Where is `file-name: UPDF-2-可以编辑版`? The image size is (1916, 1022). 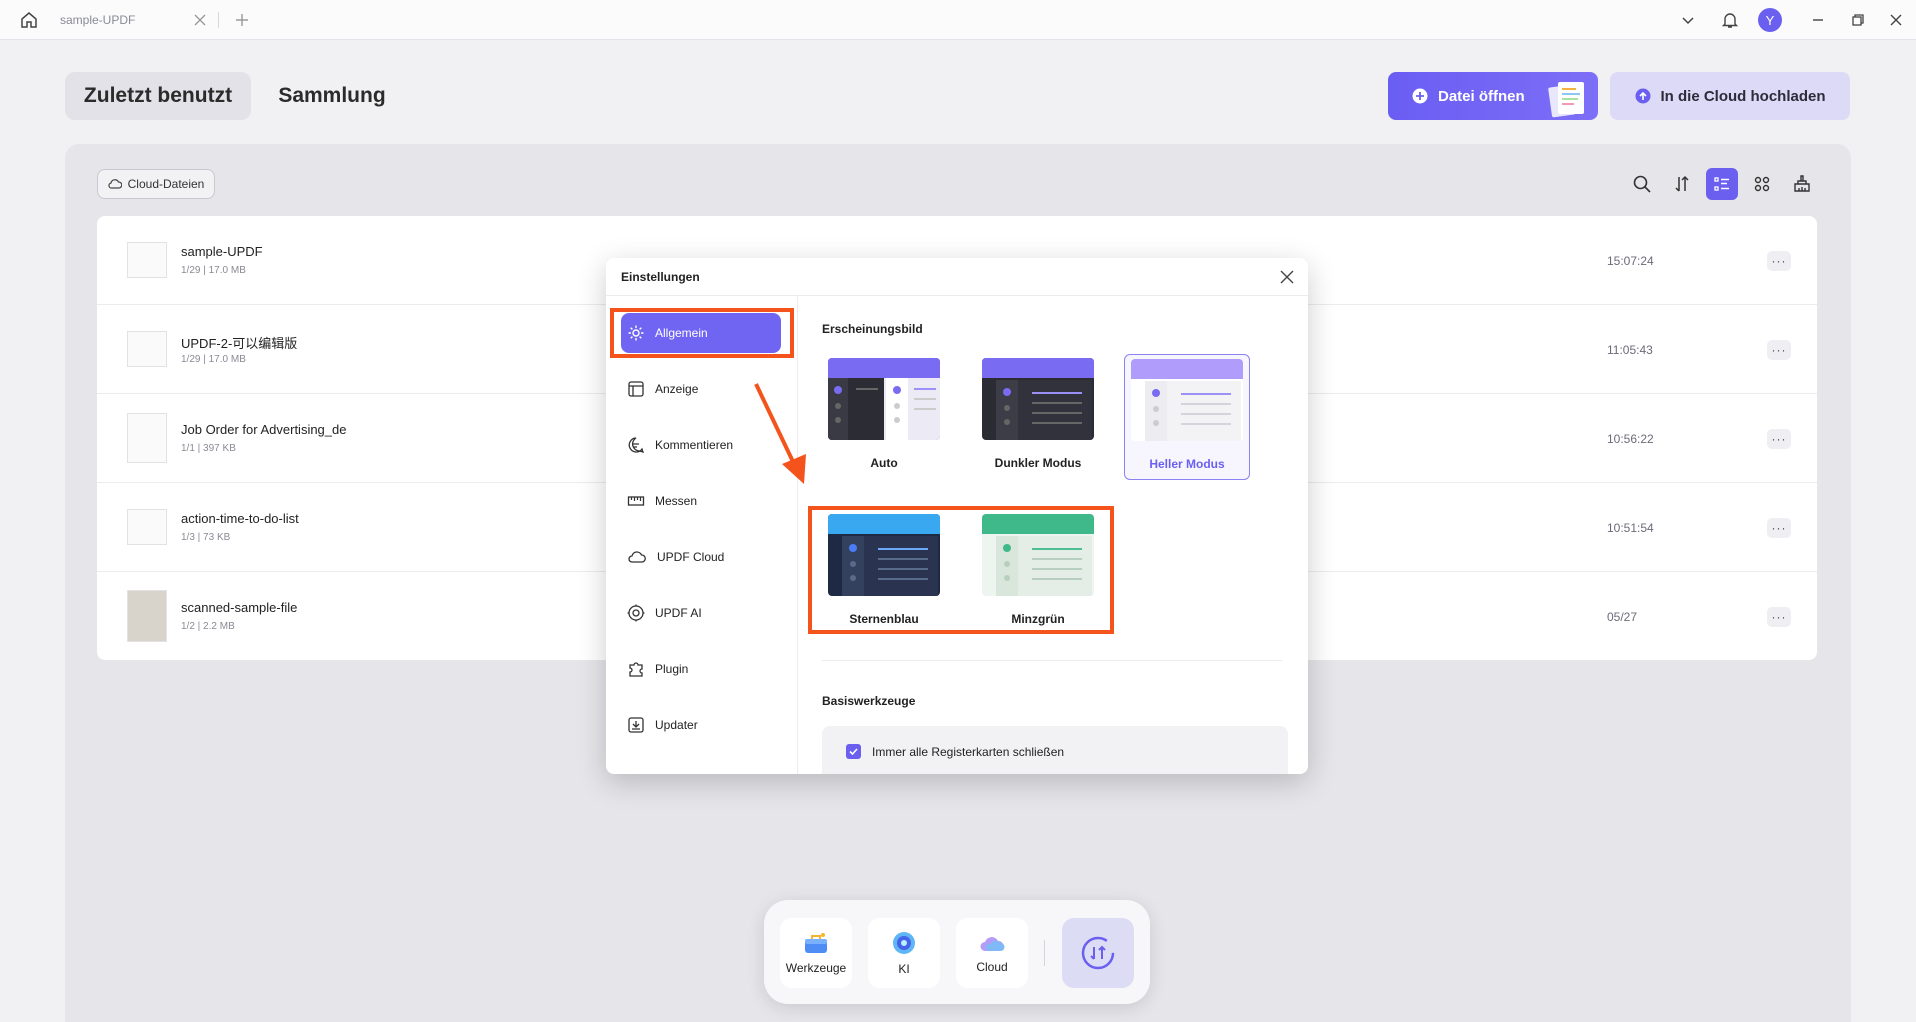 file-name: UPDF-2-可以编辑版 is located at coordinates (239, 343).